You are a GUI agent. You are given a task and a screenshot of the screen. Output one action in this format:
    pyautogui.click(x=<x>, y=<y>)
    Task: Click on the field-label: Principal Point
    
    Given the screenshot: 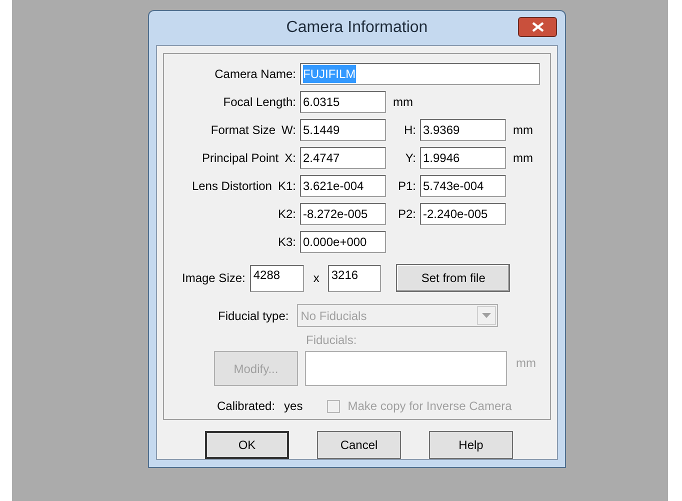 What is the action you would take?
    pyautogui.click(x=240, y=158)
    